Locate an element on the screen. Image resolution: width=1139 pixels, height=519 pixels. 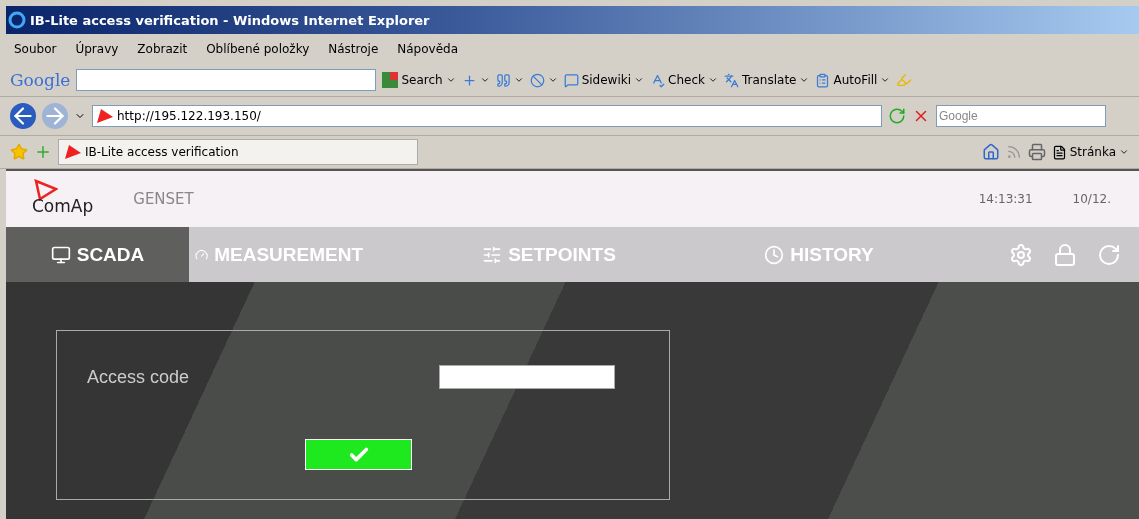
clock-icon is located at coordinates (774, 254).